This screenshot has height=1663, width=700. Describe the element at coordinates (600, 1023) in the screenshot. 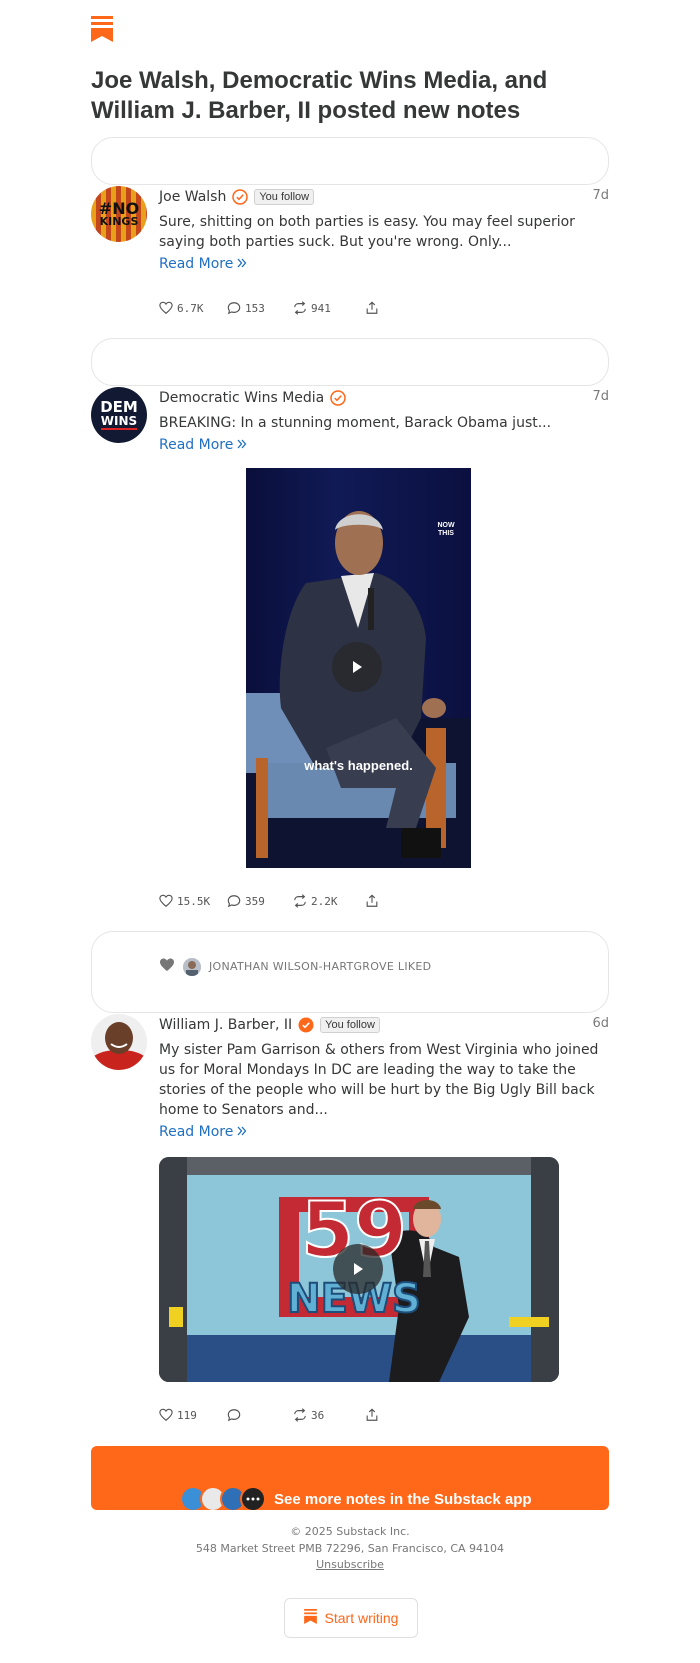

I see `timestamp: 6d` at that location.